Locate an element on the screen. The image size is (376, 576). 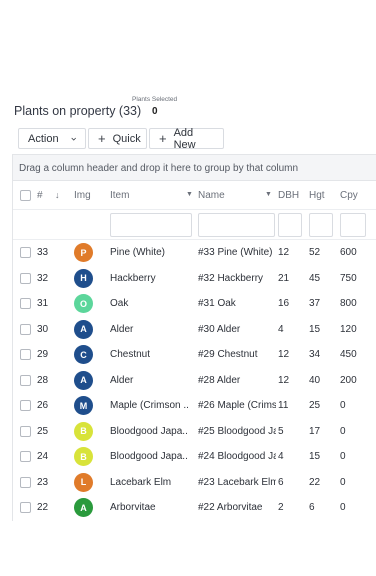
name-filter-input is located at coordinates (236, 225).